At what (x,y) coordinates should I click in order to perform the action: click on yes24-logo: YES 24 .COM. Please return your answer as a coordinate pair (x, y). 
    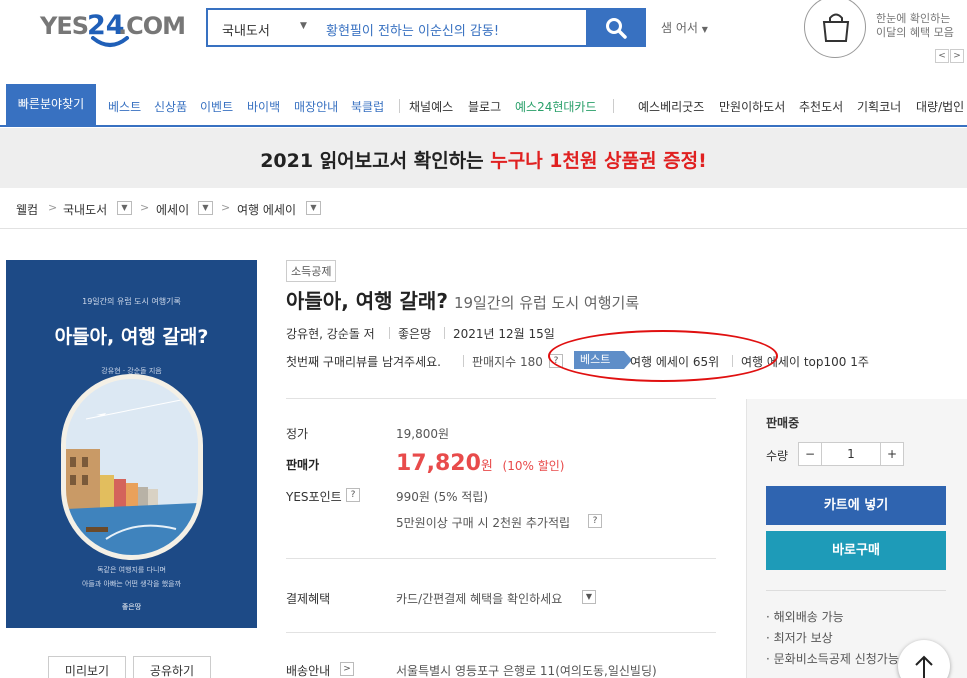
    Looking at the image, I should click on (113, 28).